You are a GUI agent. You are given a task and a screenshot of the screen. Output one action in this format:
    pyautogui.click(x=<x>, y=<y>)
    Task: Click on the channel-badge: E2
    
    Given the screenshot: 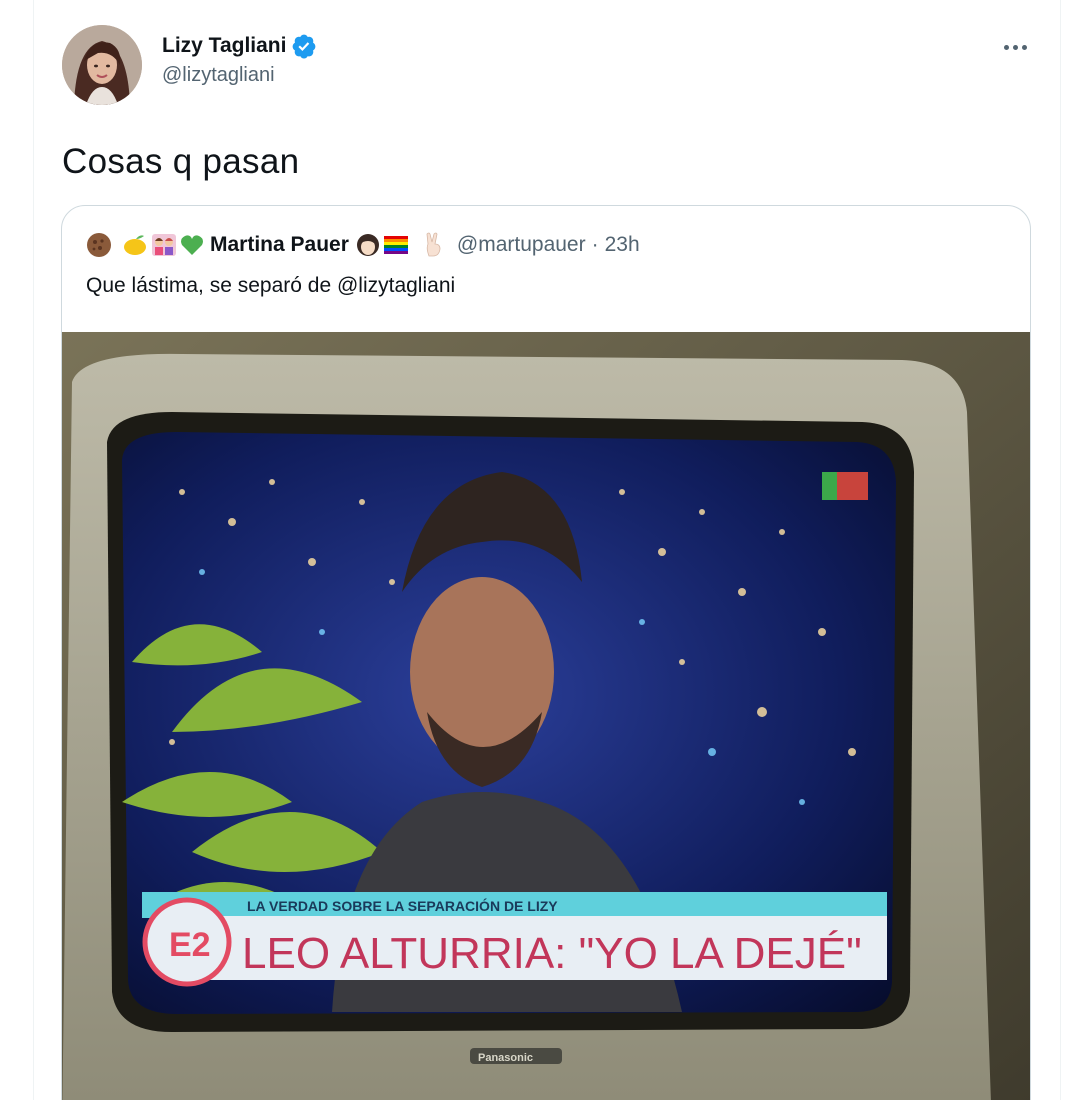 What is the action you would take?
    pyautogui.click(x=190, y=945)
    